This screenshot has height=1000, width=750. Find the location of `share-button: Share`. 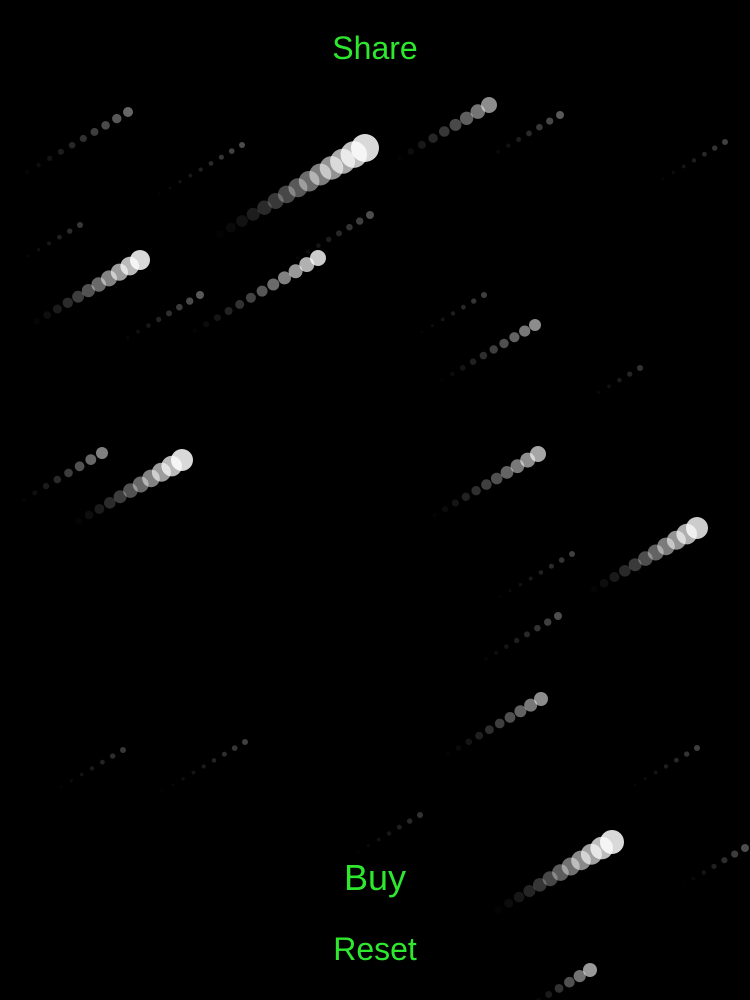

share-button: Share is located at coordinates (375, 48).